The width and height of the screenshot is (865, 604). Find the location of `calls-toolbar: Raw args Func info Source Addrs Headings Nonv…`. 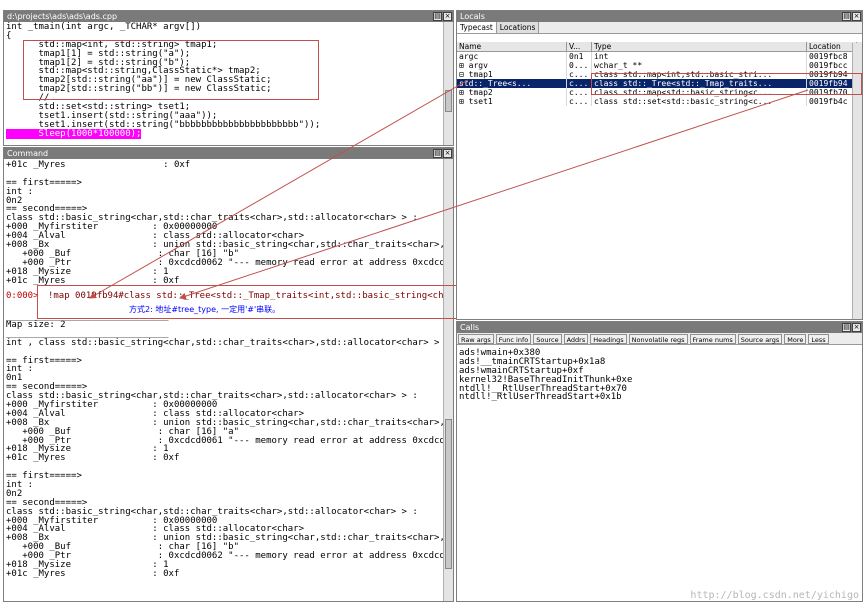

calls-toolbar: Raw args Func info Source Addrs Headings Nonv… is located at coordinates (659, 339).